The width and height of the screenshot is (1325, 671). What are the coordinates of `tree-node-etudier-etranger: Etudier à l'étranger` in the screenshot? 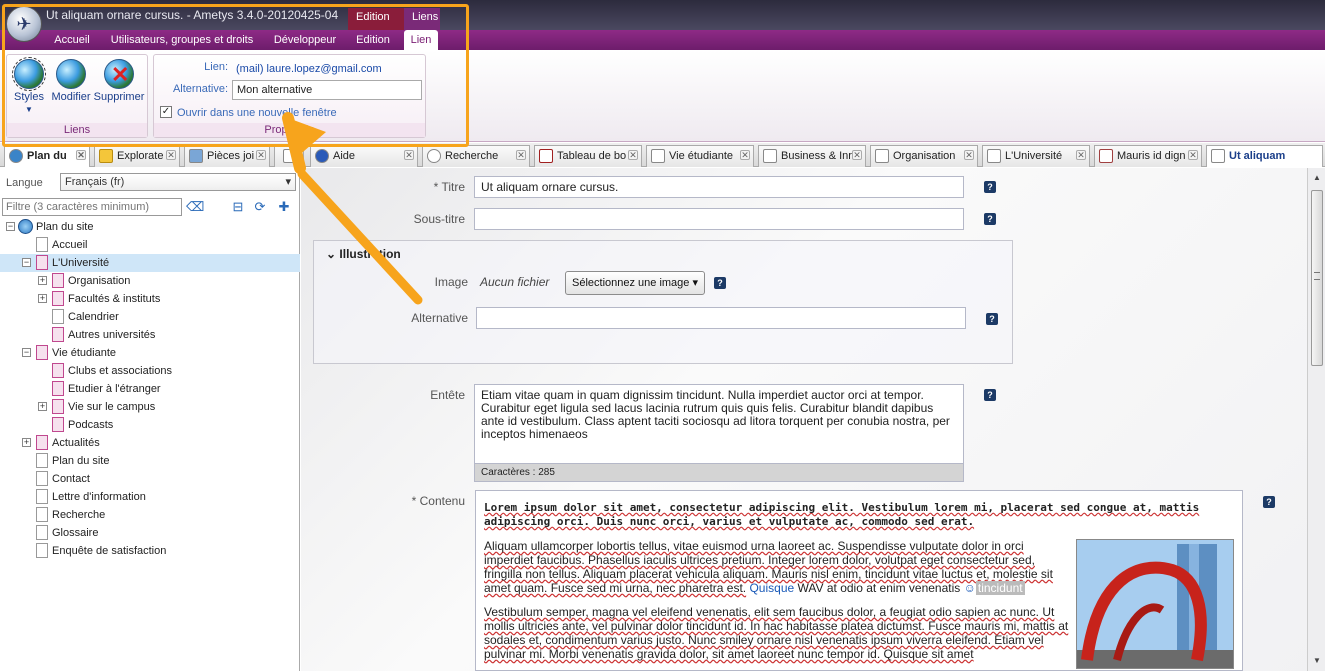 It's located at (150, 389).